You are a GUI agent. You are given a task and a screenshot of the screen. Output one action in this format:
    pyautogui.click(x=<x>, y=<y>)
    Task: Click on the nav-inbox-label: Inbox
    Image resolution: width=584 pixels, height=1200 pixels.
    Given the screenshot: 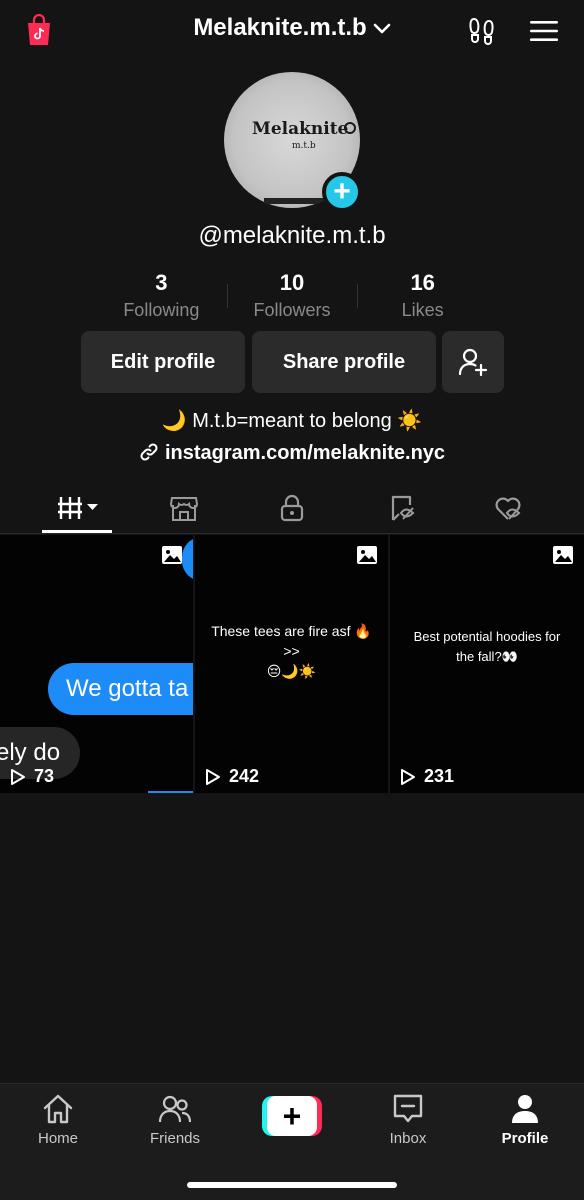 What is the action you would take?
    pyautogui.click(x=408, y=1138)
    